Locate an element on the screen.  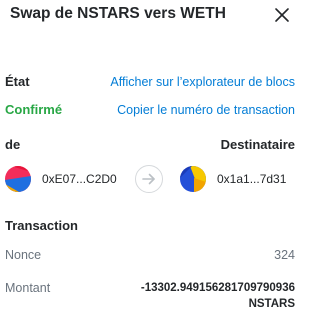
amount-label: Montant is located at coordinates (28, 288).